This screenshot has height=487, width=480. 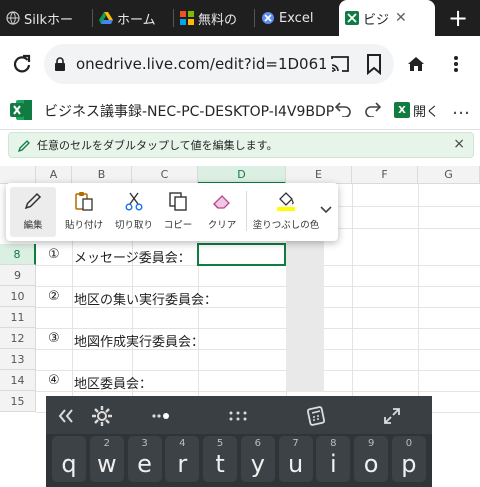 What do you see at coordinates (286, 201) in the screenshot?
I see `fill-color-icon` at bounding box center [286, 201].